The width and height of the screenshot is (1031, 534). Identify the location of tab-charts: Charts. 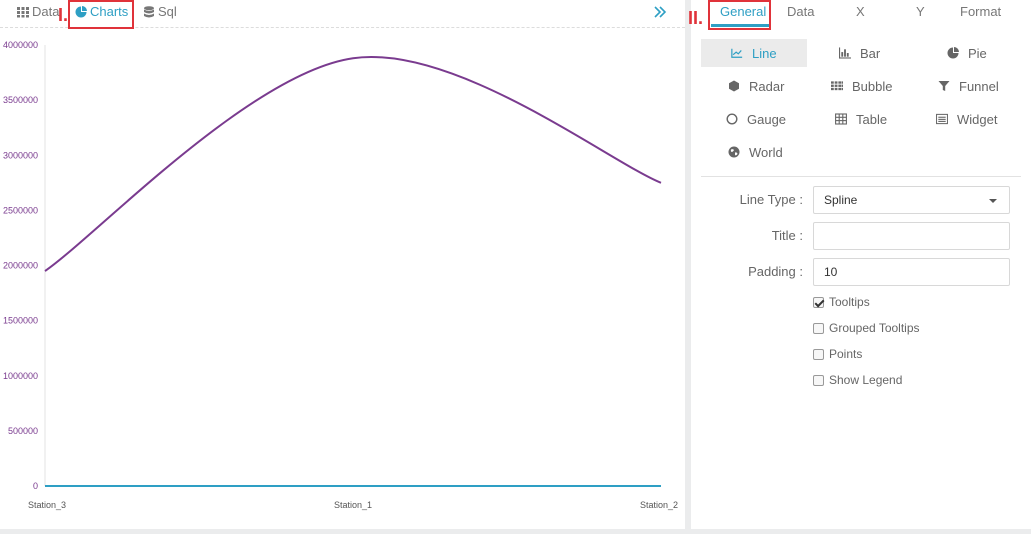
(101, 11).